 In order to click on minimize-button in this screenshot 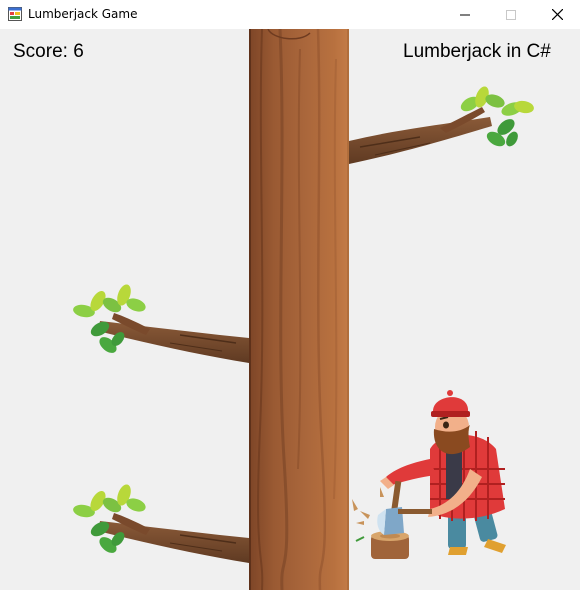, I will do `click(465, 14)`.